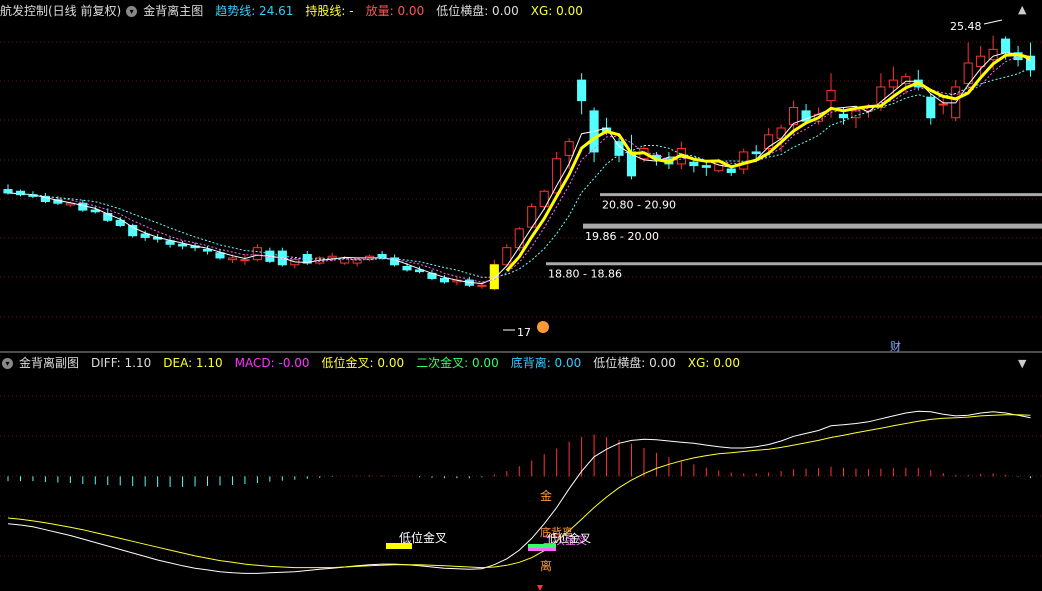 Image resolution: width=1042 pixels, height=591 pixels. Describe the element at coordinates (395, 11) in the screenshot. I see `main-indicator-value-2: 放量: 0.00` at that location.